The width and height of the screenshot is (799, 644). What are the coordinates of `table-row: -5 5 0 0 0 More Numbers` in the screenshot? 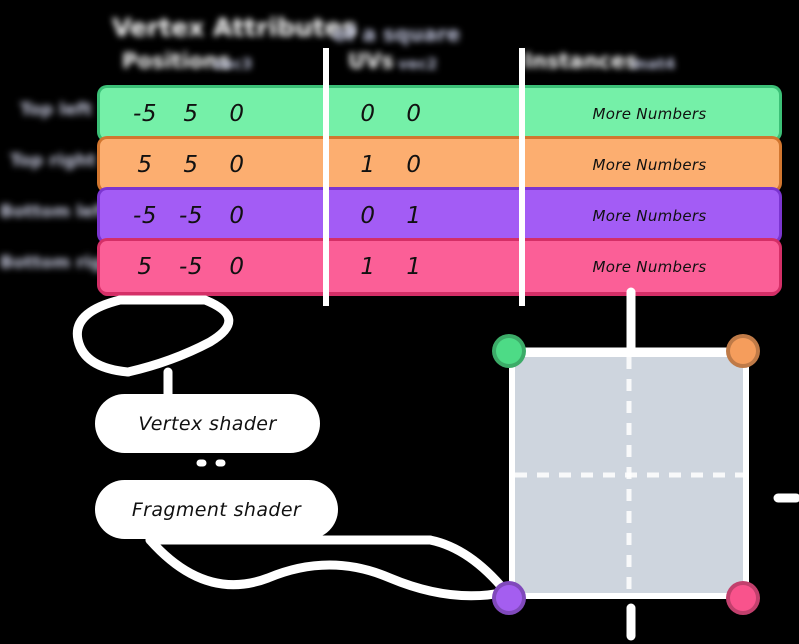 It's located at (439, 113).